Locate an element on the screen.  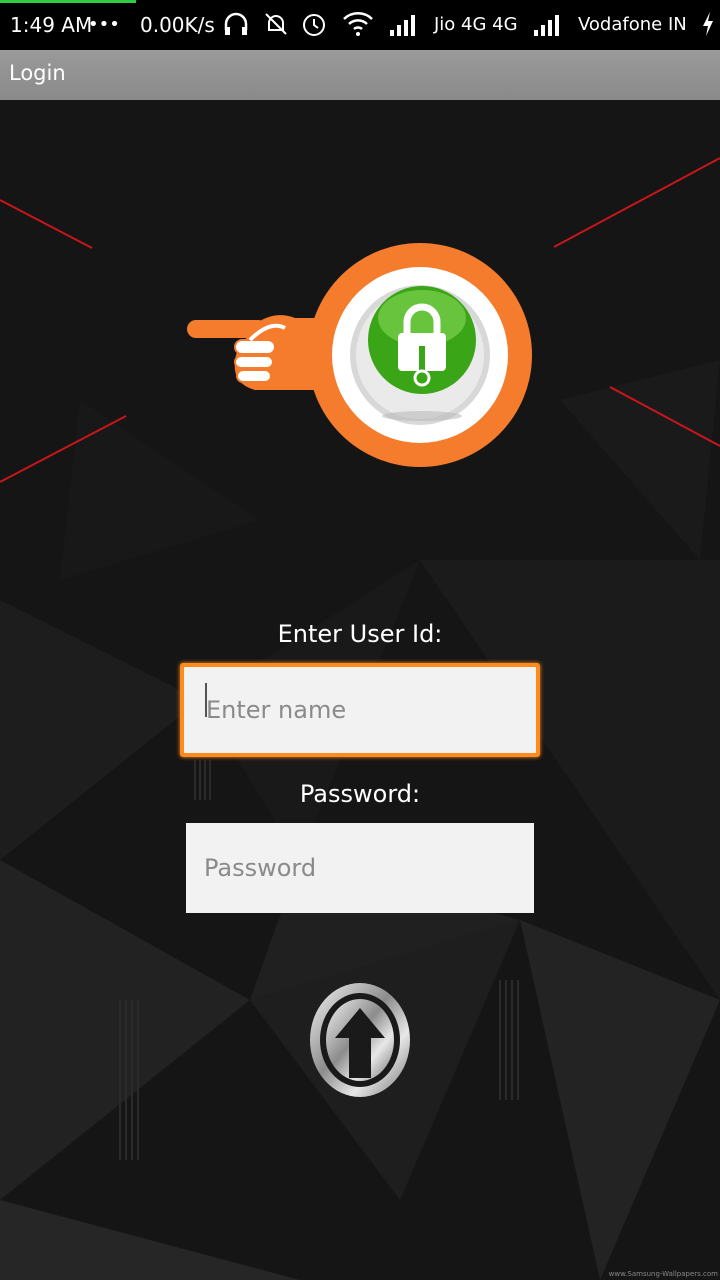
action-bar: Login is located at coordinates (360, 75).